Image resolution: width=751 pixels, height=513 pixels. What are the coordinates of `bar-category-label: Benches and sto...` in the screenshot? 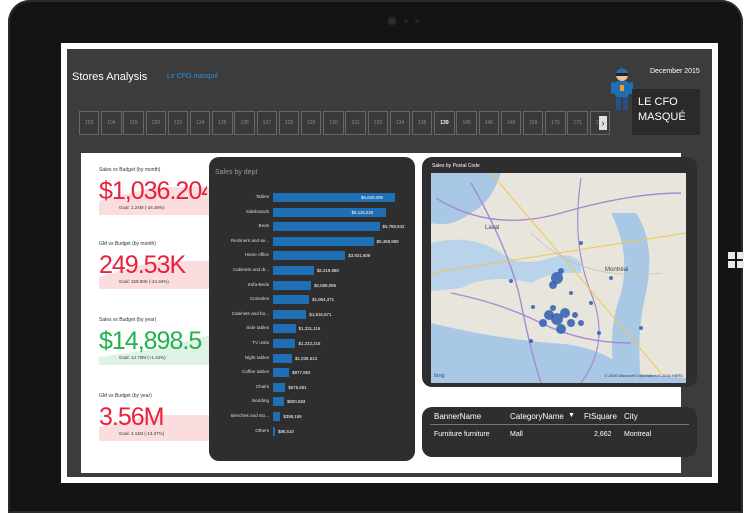 It's located at (249, 415).